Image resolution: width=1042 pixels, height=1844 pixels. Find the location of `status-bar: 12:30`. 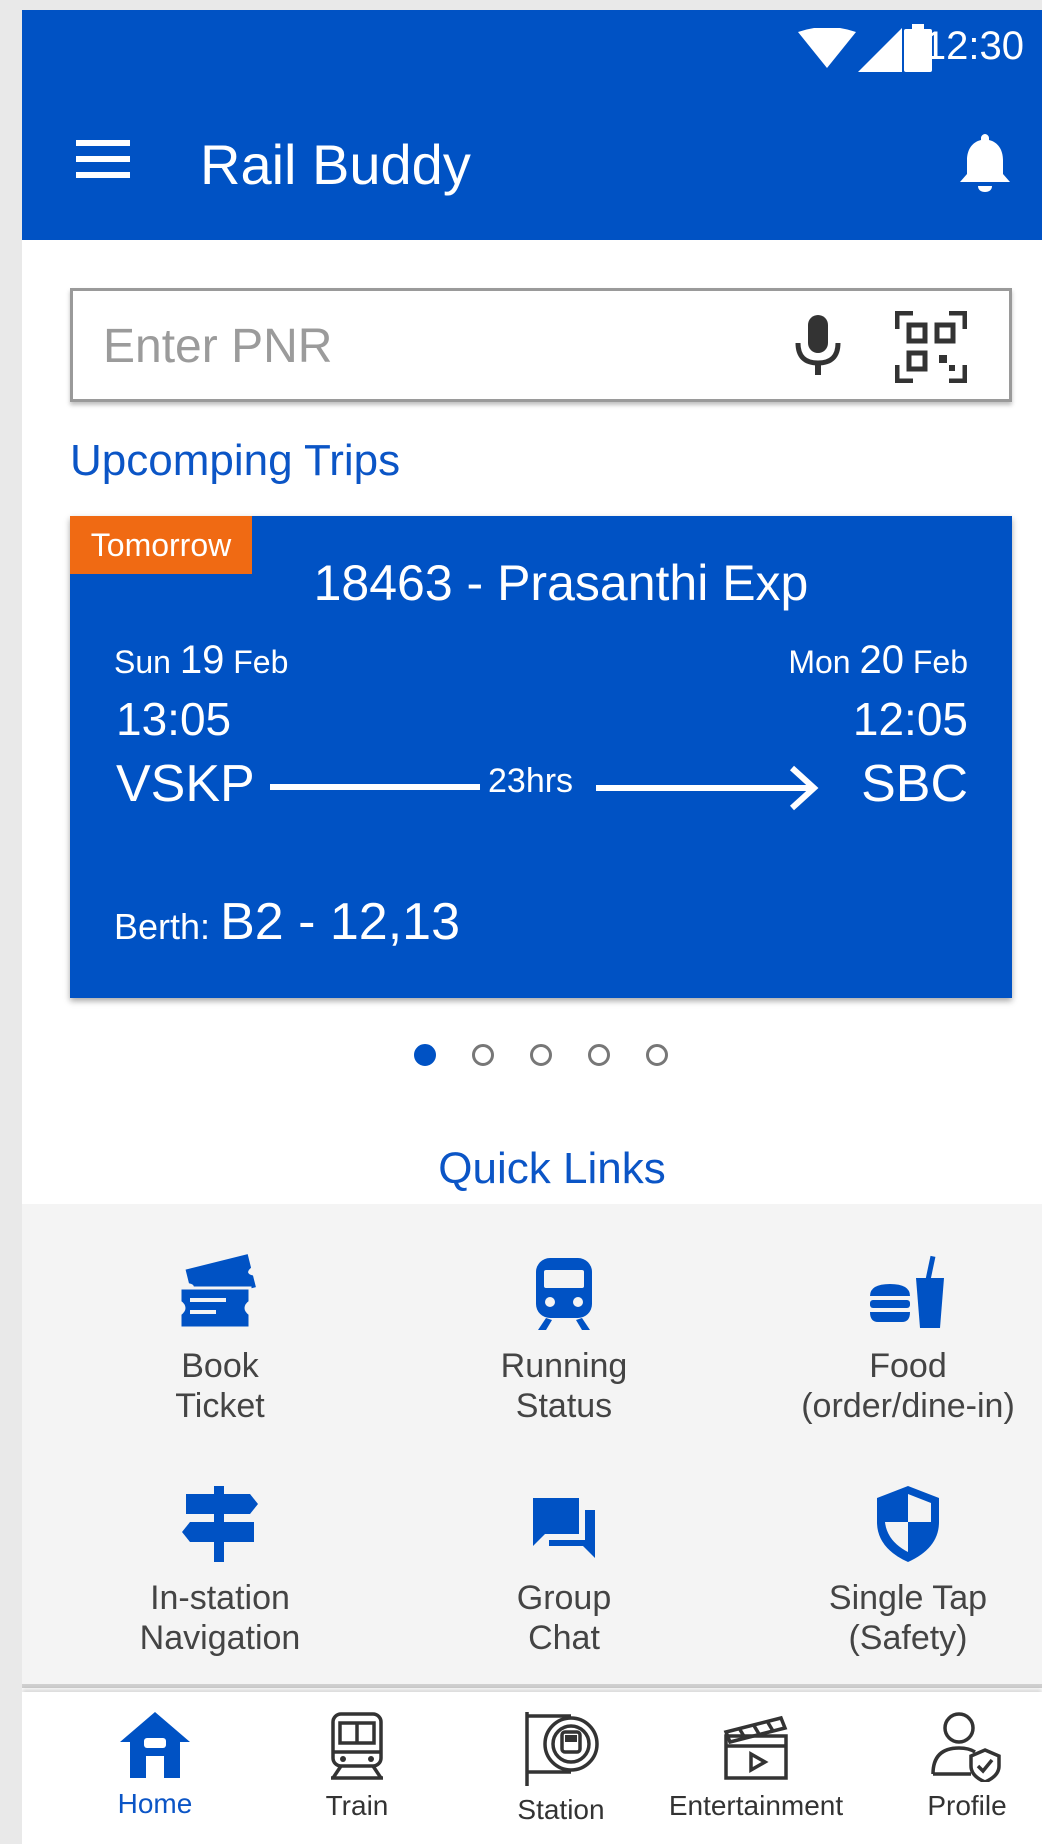

status-bar: 12:30 is located at coordinates (532, 46).